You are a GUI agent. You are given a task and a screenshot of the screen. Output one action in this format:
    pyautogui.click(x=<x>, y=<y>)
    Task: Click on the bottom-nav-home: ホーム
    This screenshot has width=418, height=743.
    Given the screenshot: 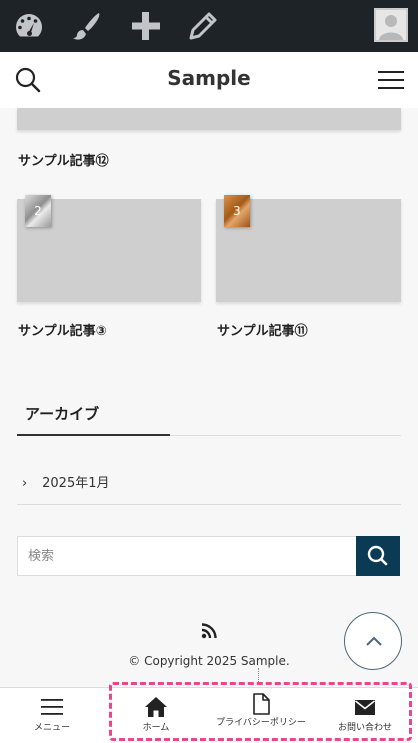 What is the action you would take?
    pyautogui.click(x=156, y=715)
    